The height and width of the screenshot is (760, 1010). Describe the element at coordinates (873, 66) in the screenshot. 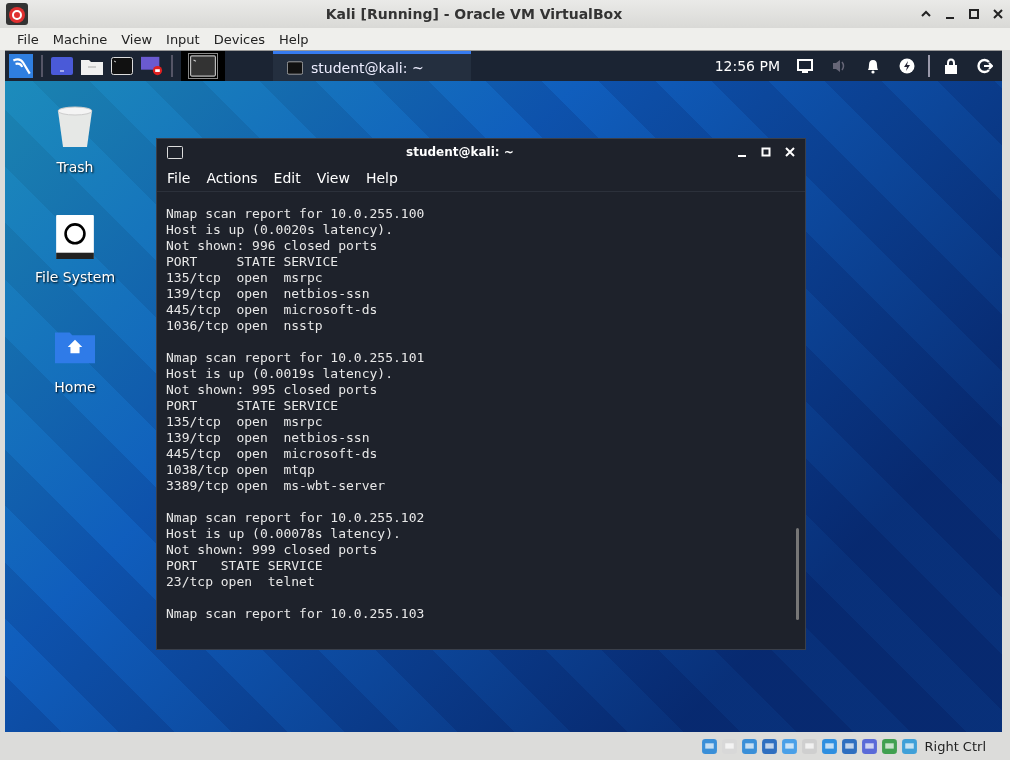

I see `bell-icon` at that location.